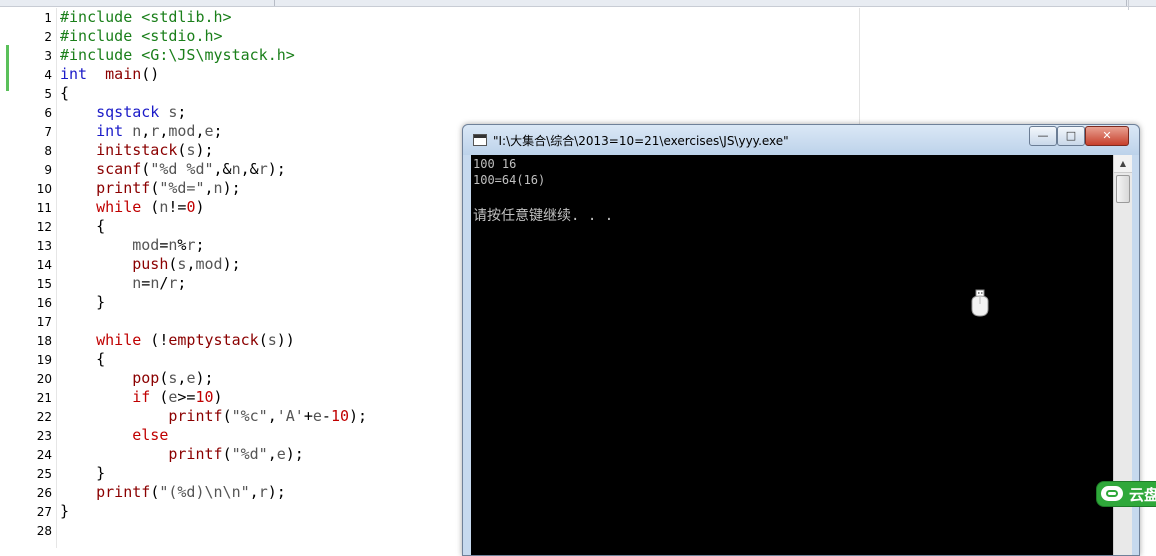  I want to click on line-number: 4, so click(48, 75).